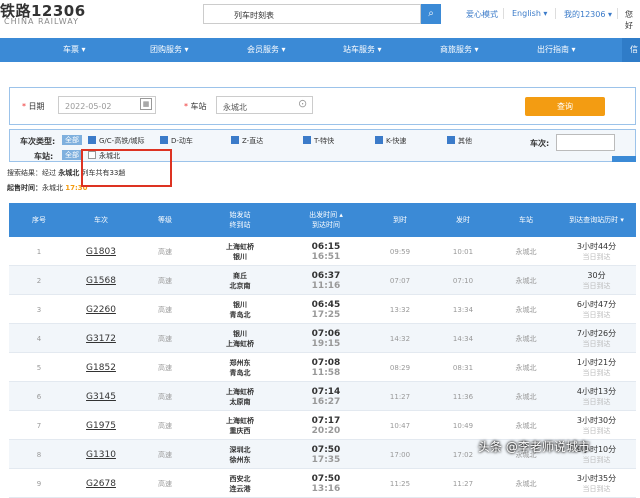 Image resolution: width=640 pixels, height=498 pixels. Describe the element at coordinates (463, 483) in the screenshot. I see `cell-depart: 11:27` at that location.